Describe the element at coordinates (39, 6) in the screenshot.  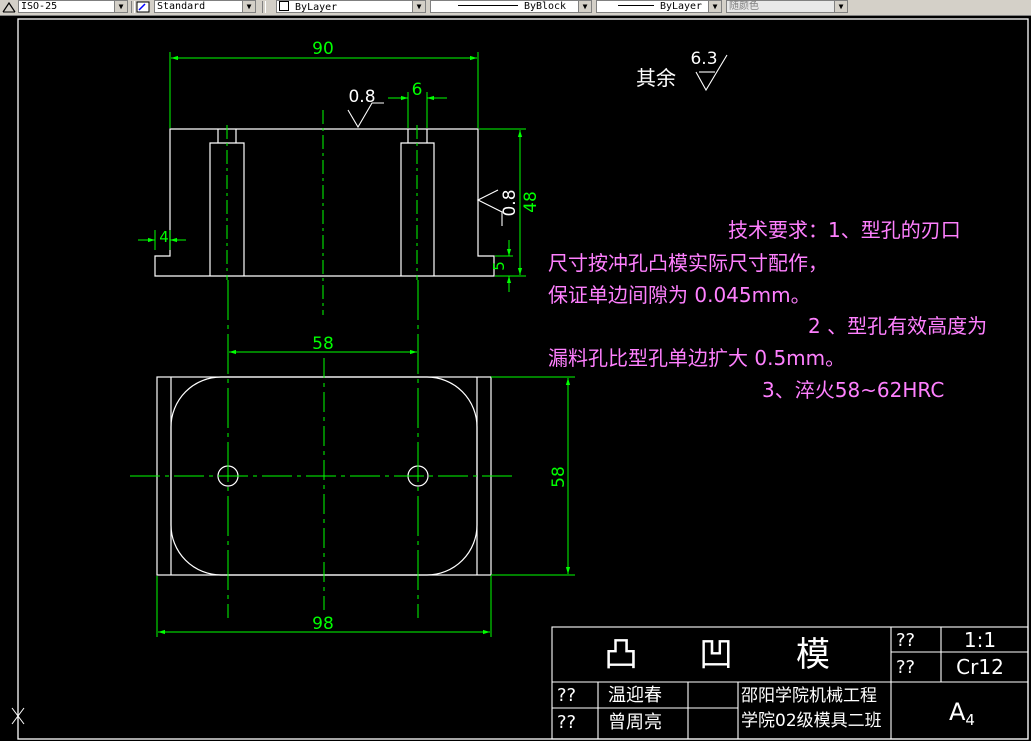
I see `dimstyle-value: ISO-25` at that location.